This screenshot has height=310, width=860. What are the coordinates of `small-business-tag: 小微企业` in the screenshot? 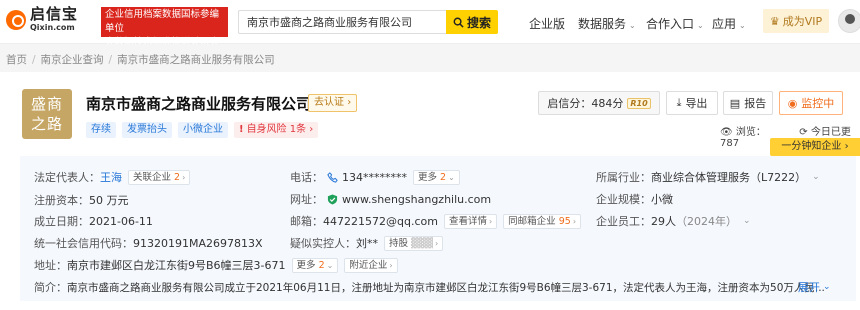 It's located at (203, 130).